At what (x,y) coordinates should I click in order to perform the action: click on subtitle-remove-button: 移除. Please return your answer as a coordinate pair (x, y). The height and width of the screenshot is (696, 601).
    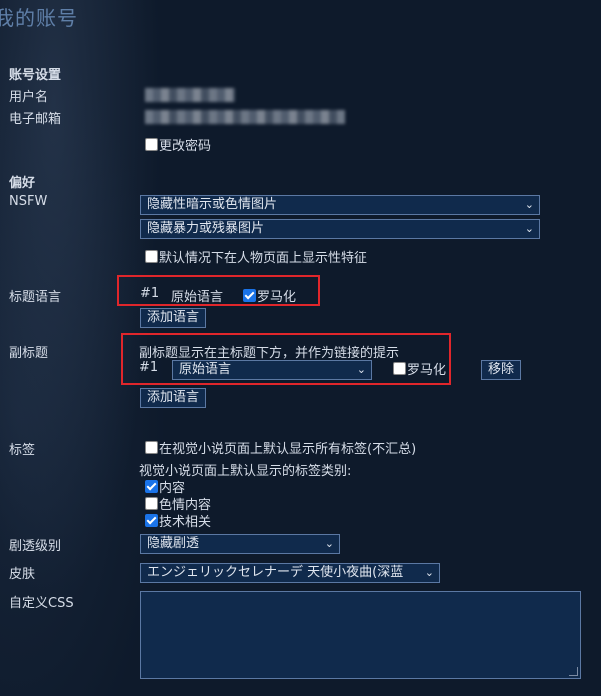
    Looking at the image, I should click on (501, 370).